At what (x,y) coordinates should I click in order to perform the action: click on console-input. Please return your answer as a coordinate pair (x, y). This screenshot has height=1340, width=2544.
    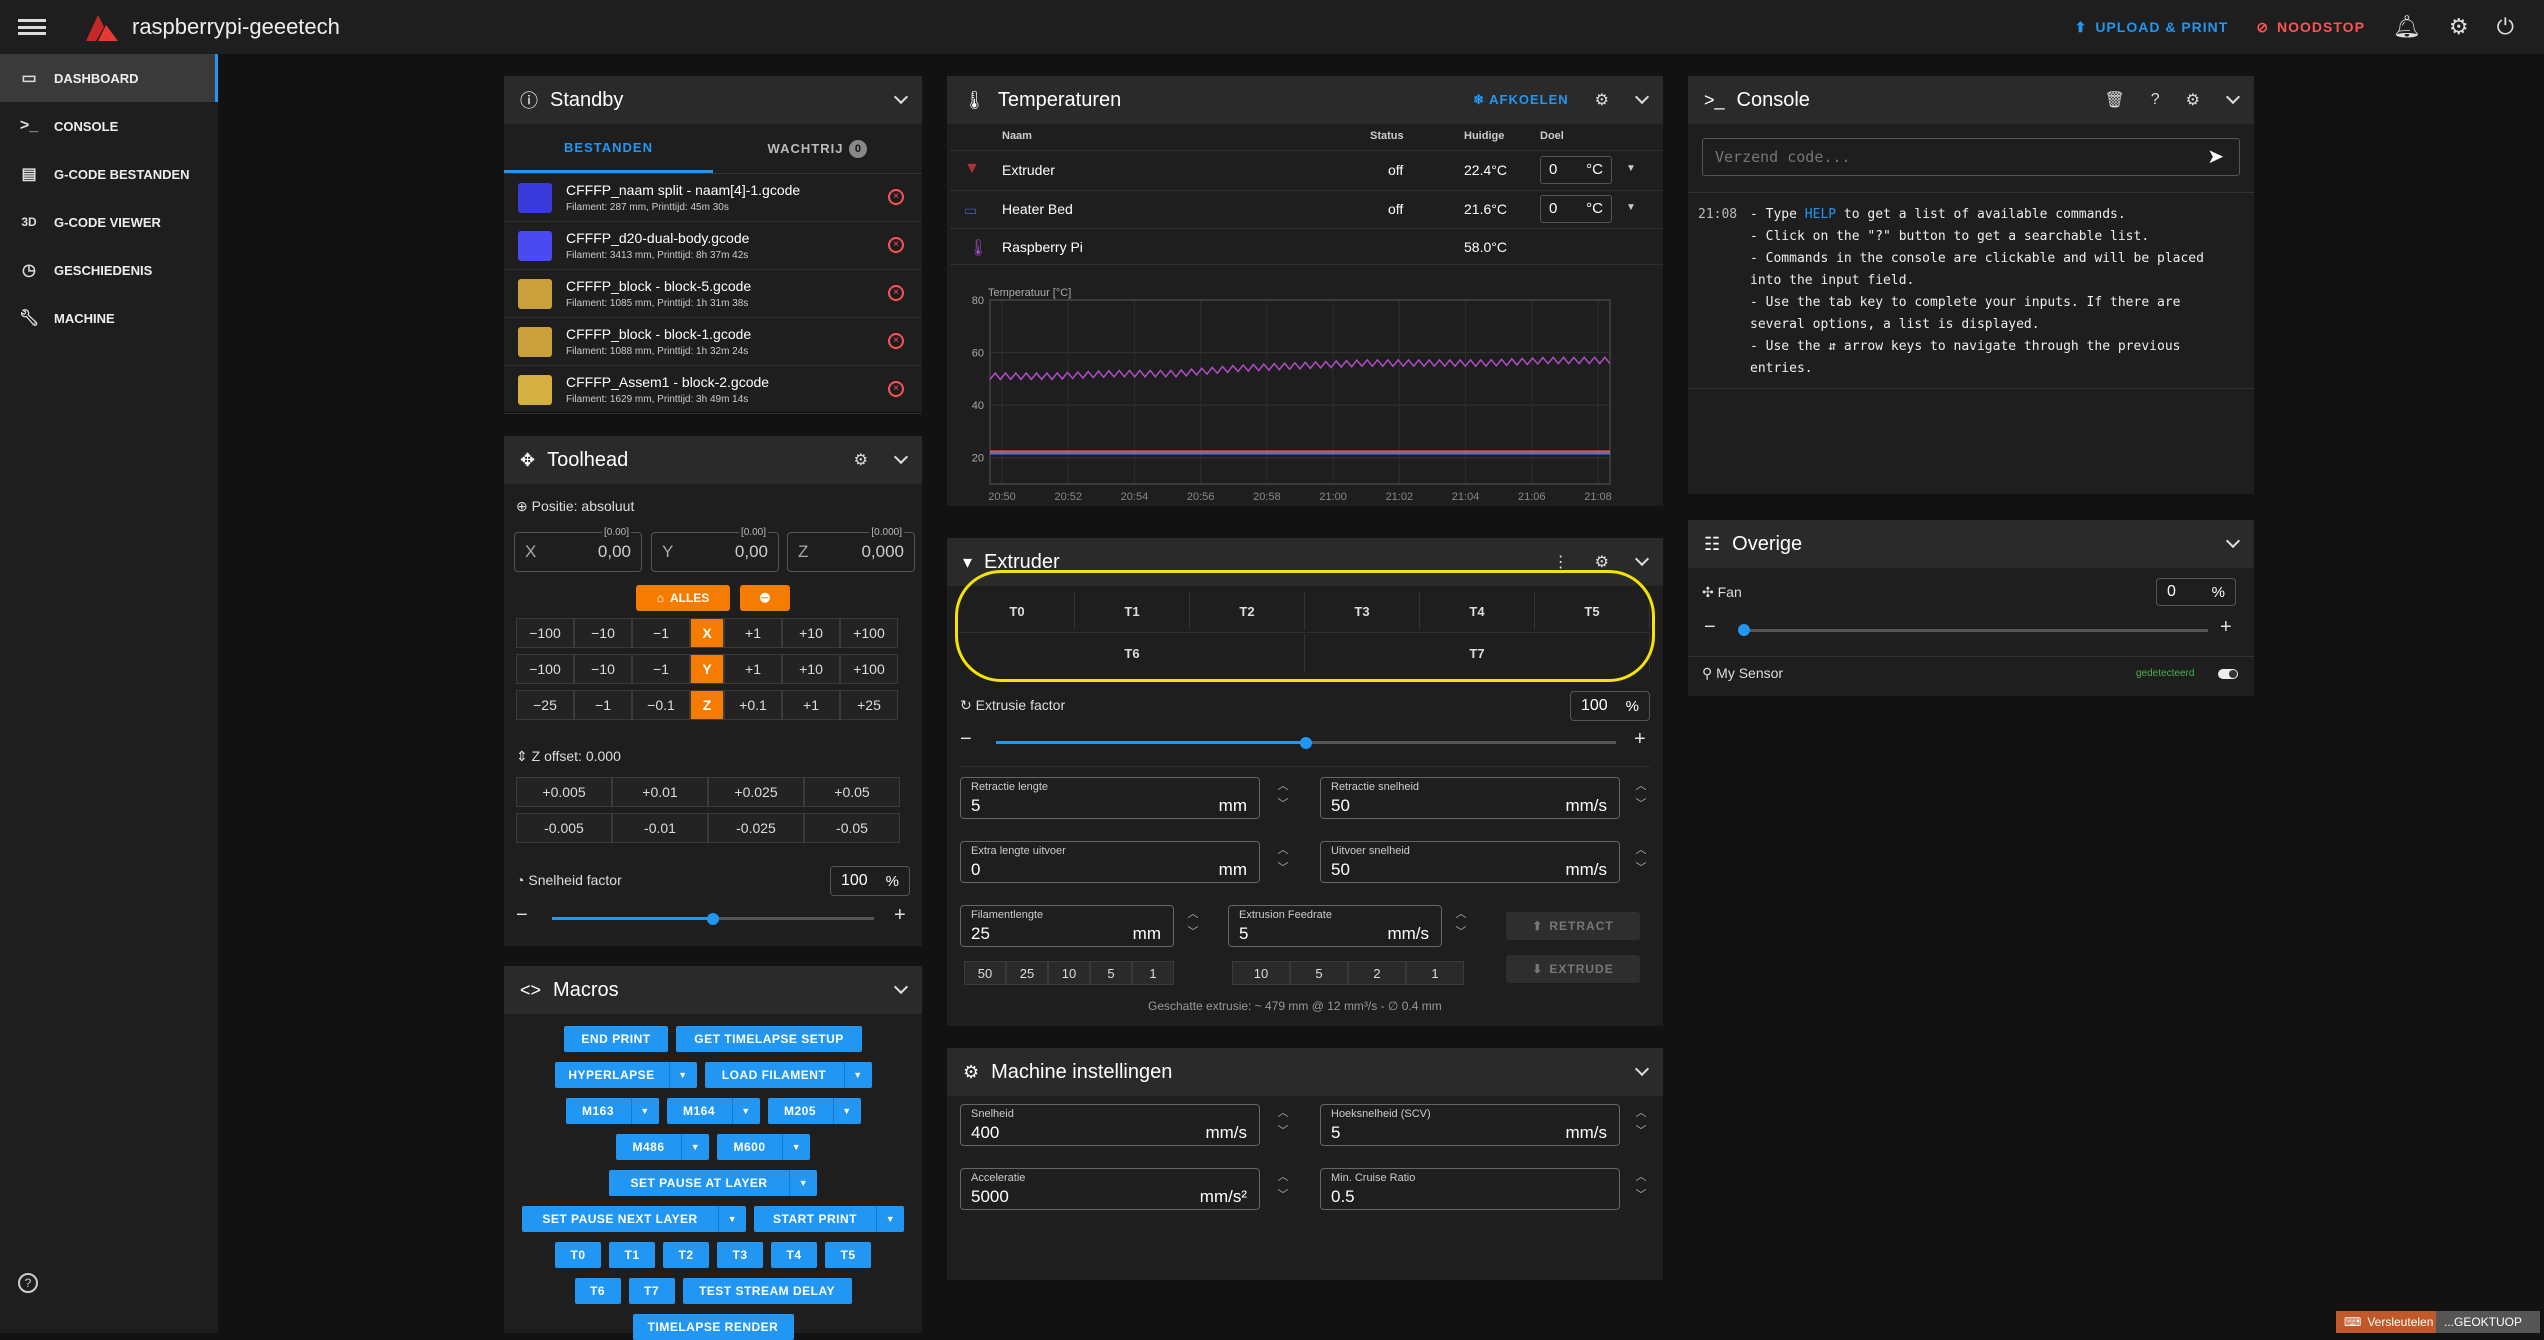
    Looking at the image, I should click on (1971, 157).